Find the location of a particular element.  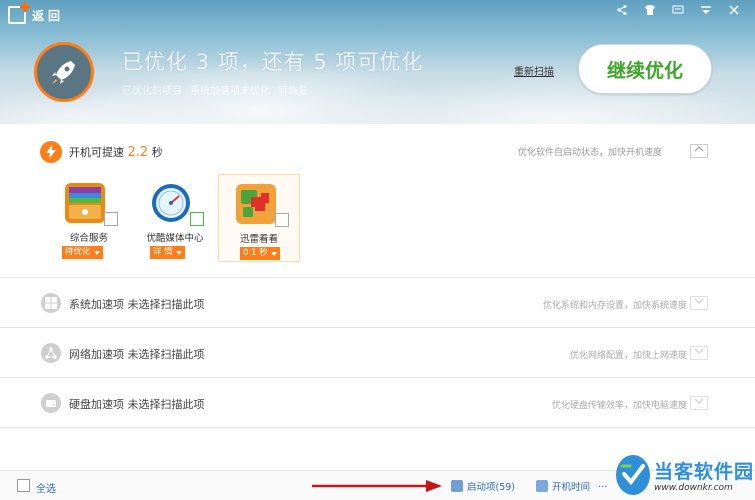

window-controls is located at coordinates (678, 11).